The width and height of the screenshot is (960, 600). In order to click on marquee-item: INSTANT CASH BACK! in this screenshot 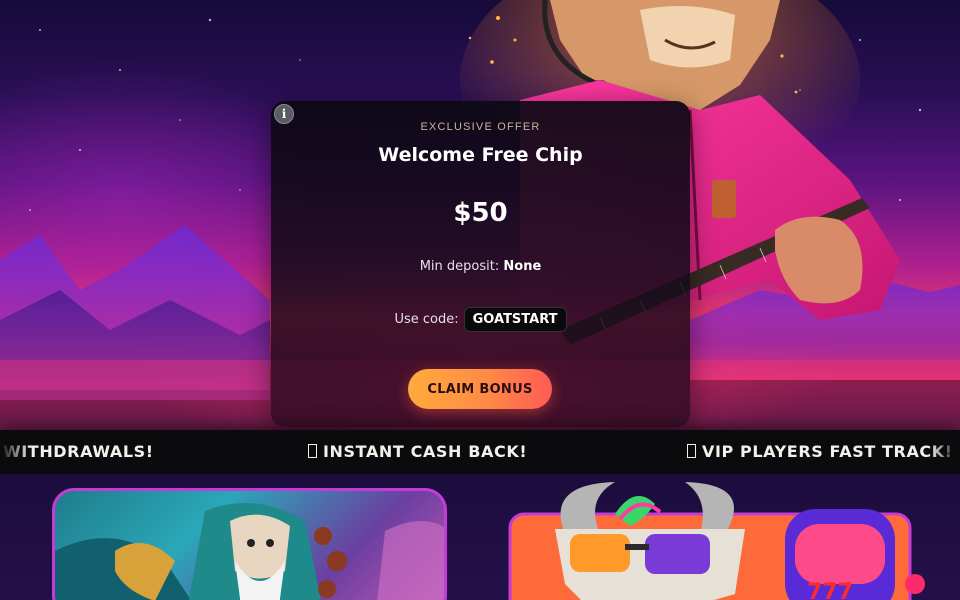, I will do `click(417, 451)`.